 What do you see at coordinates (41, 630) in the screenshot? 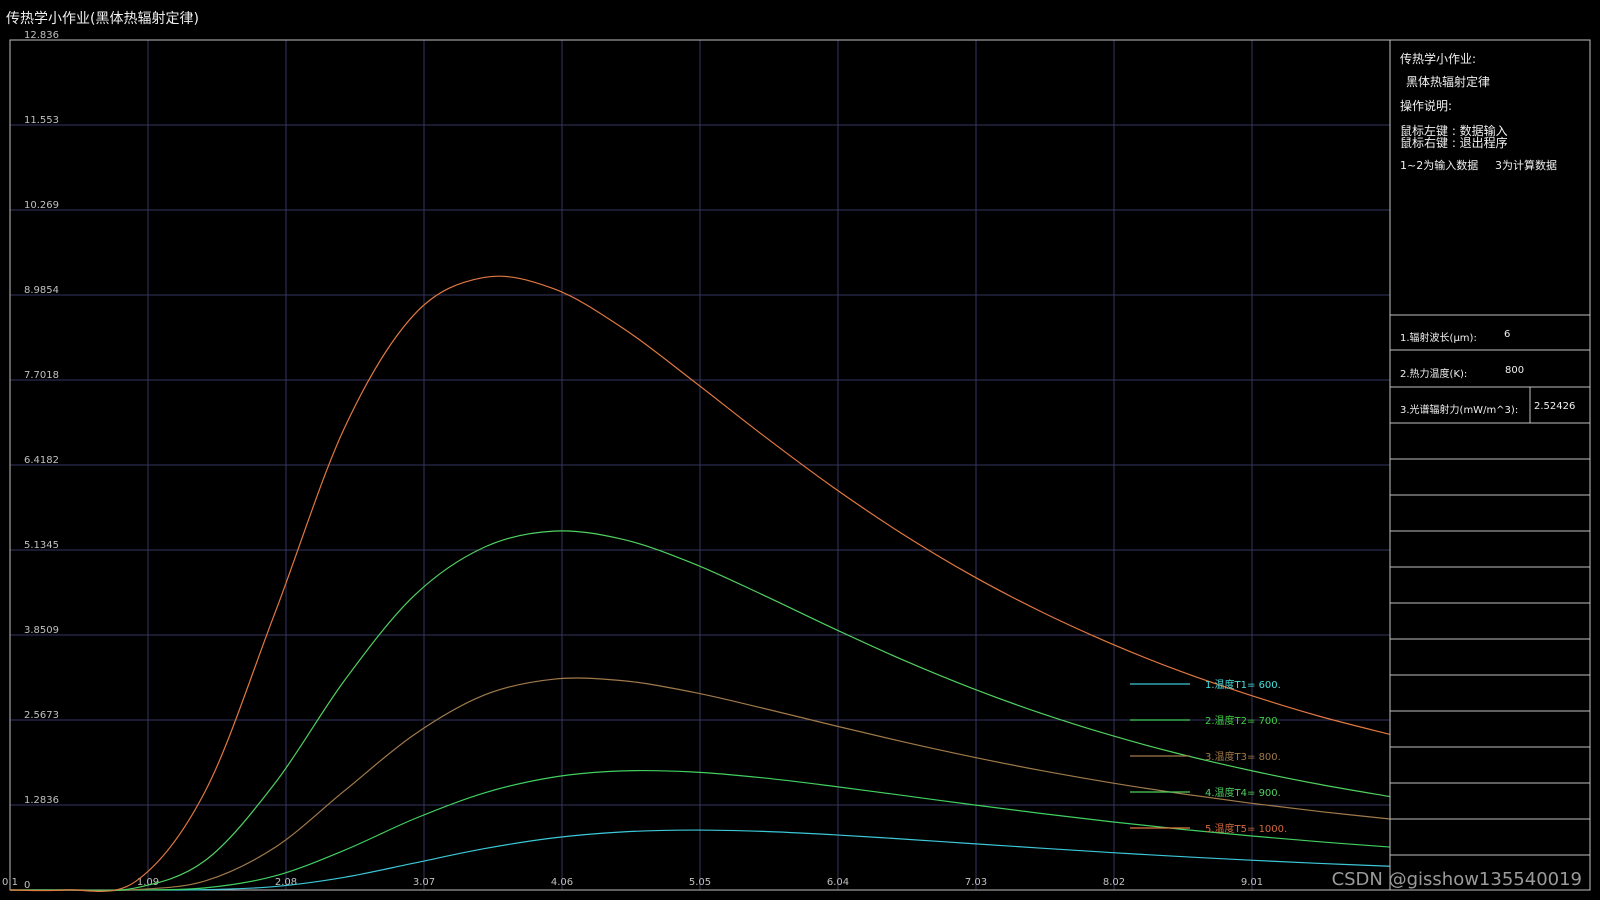
I see `y-tick-label: 3.8509` at bounding box center [41, 630].